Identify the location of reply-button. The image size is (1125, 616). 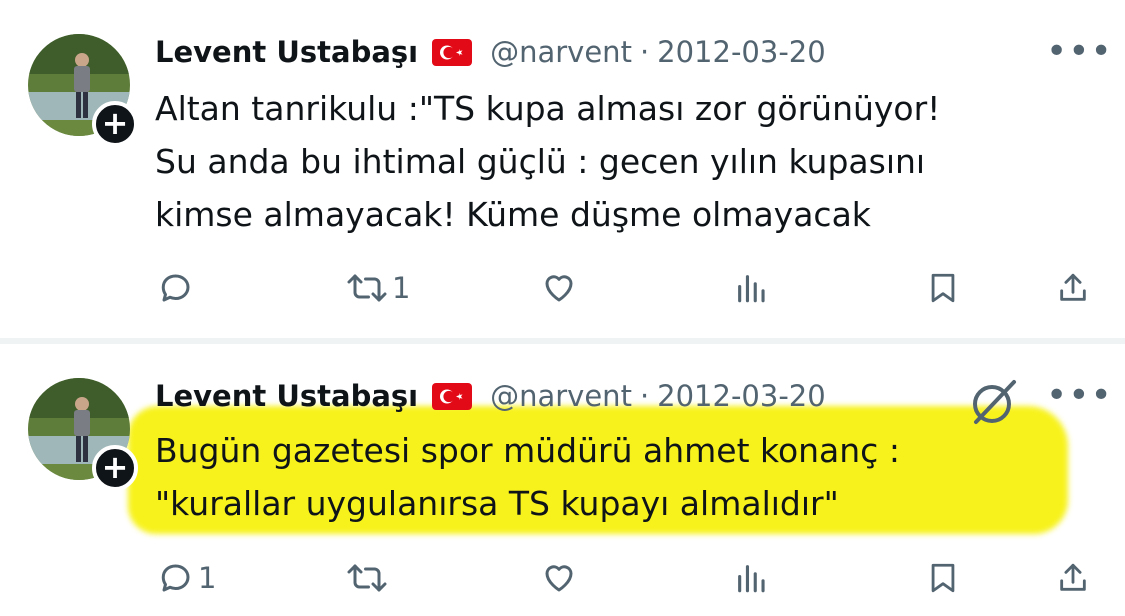
(178, 288).